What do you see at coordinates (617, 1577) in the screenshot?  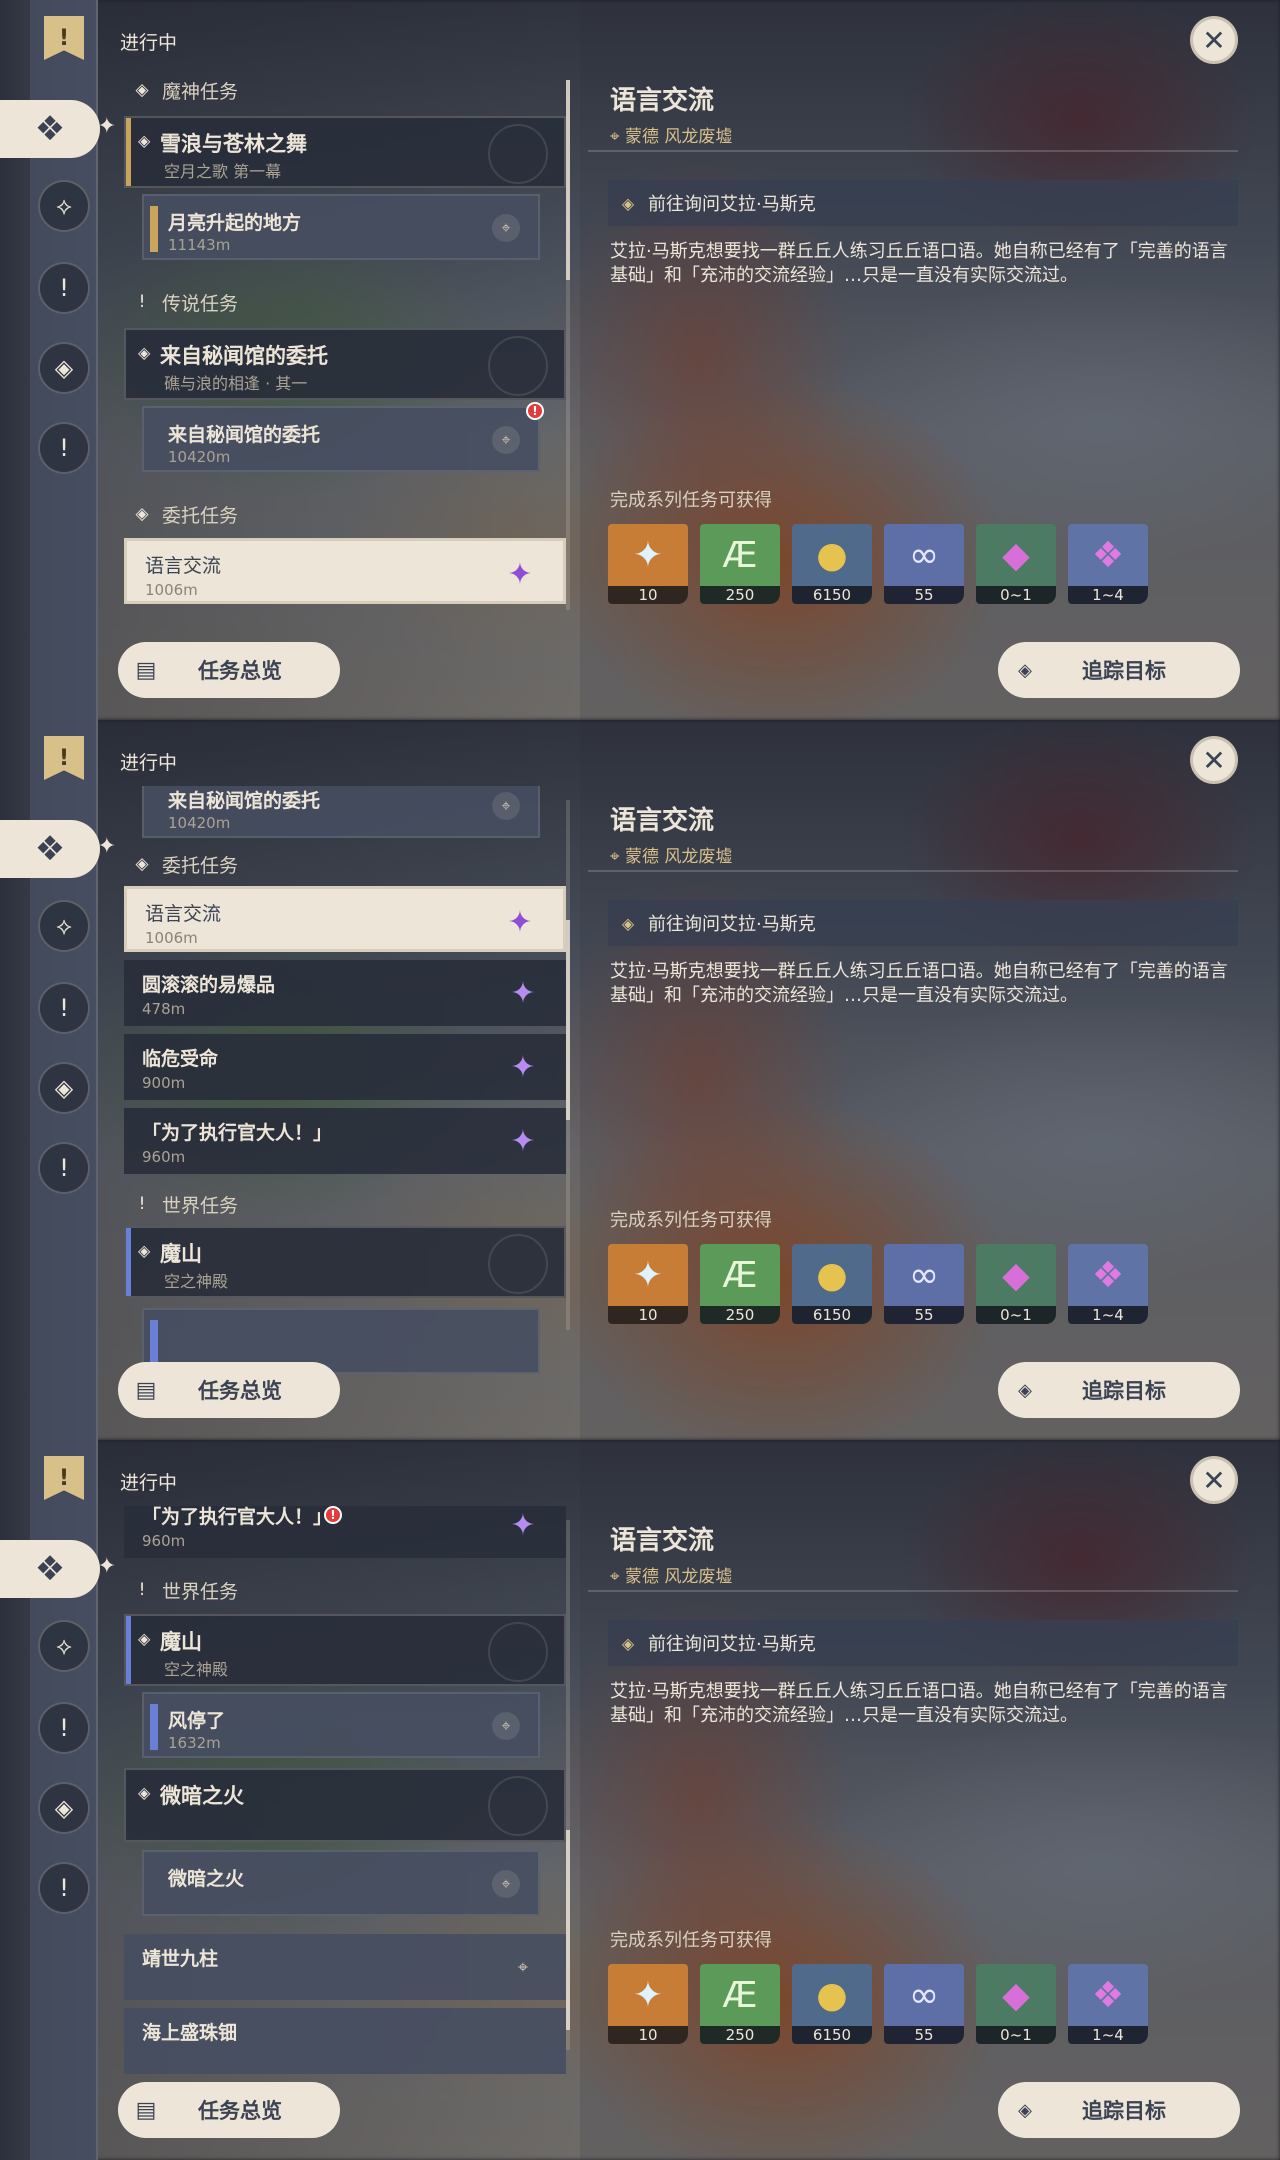 I see `location-pin-icon: ⌖` at bounding box center [617, 1577].